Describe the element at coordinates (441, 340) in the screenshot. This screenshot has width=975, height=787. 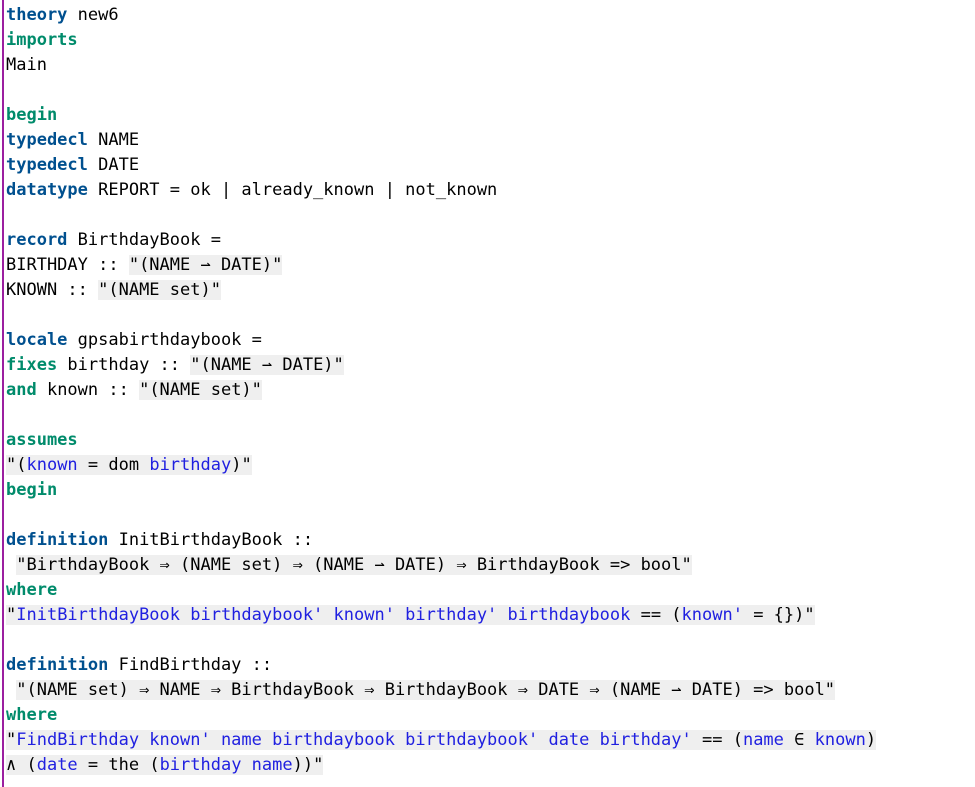
I see `code-line: locale gpsabirthdaybook =` at that location.